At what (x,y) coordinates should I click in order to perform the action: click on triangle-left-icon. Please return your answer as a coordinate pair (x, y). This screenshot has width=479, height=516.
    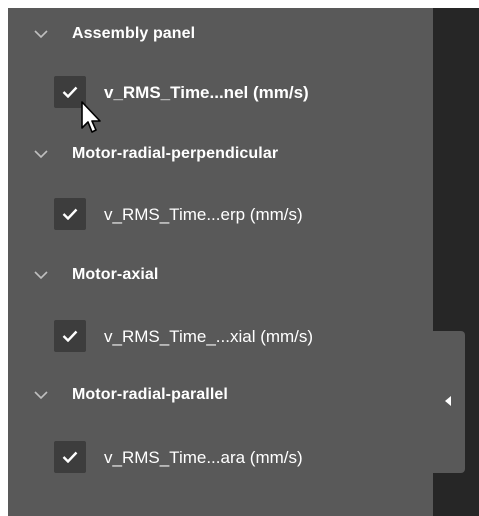
    Looking at the image, I should click on (448, 401).